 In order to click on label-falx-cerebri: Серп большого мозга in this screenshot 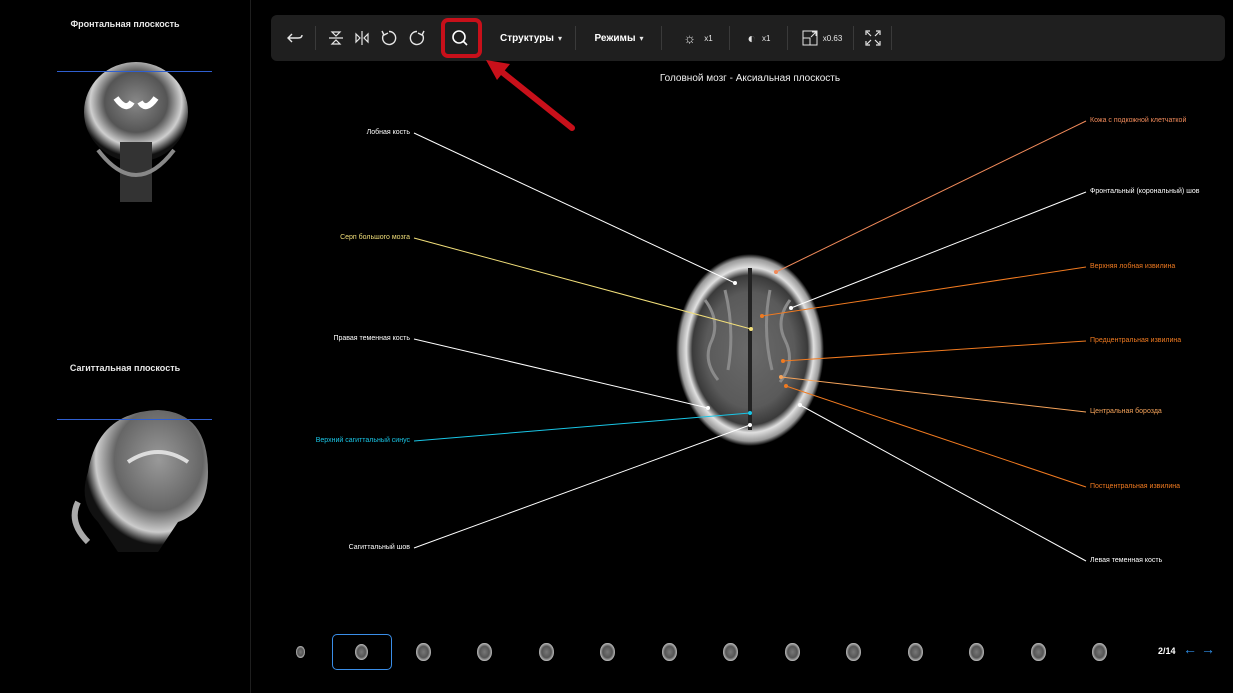, I will do `click(375, 237)`.